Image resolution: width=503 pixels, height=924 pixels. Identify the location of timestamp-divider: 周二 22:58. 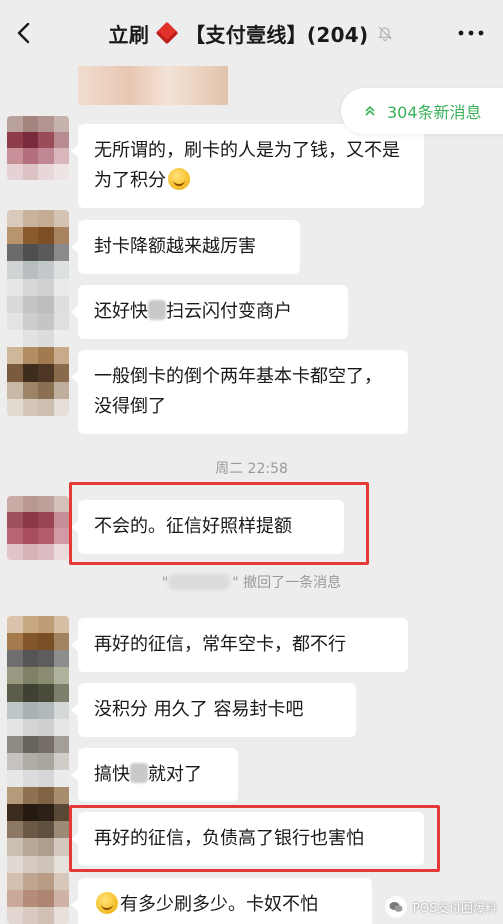
(251, 469).